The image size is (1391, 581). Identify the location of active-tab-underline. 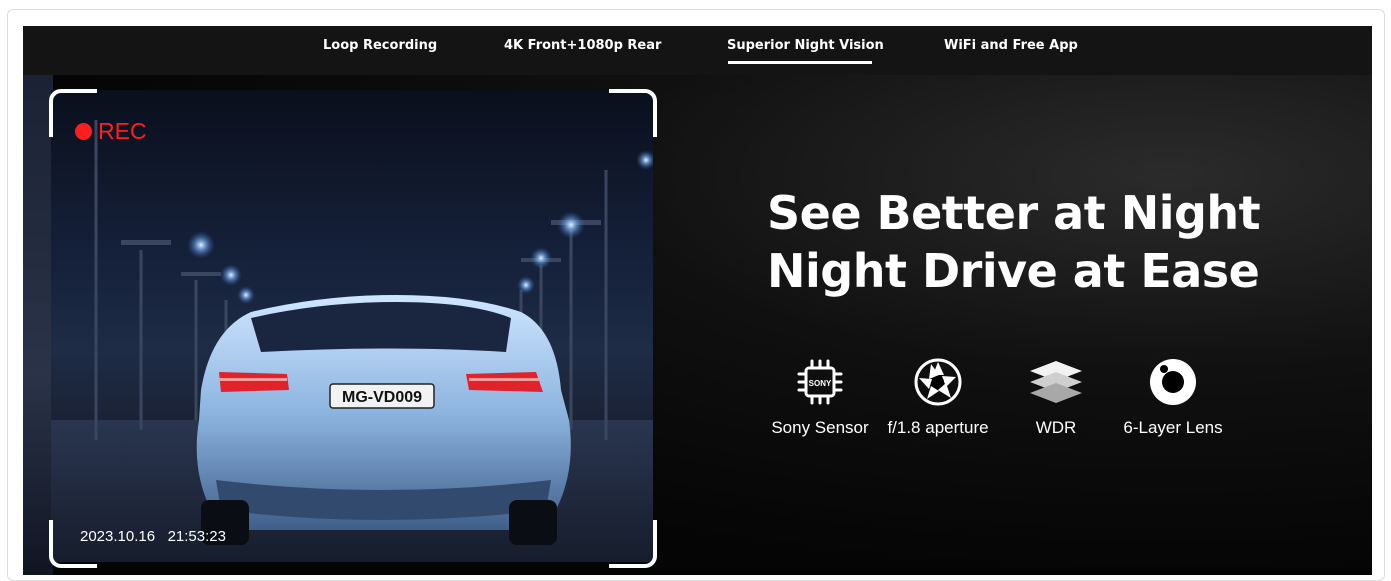
(800, 62).